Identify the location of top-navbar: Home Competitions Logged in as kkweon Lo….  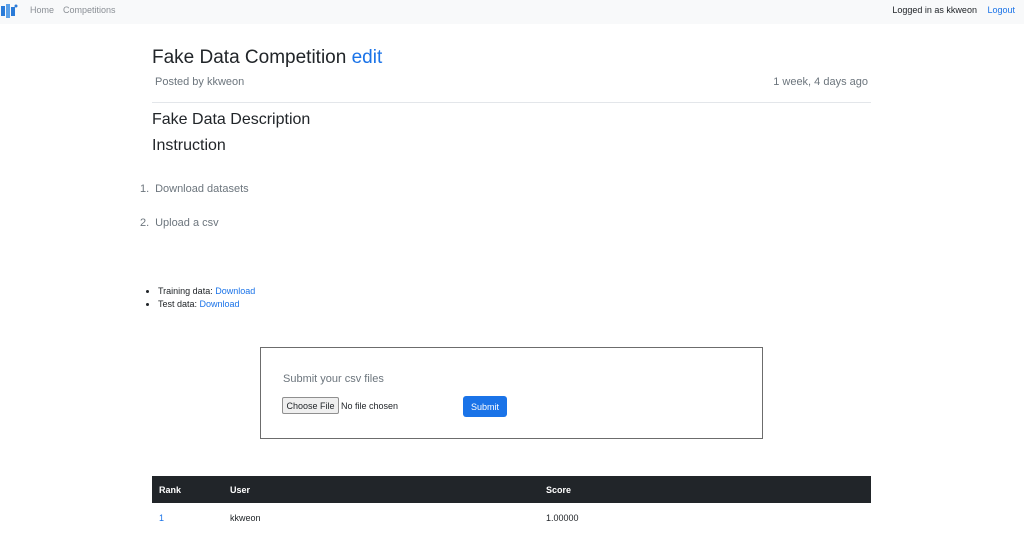
(512, 12).